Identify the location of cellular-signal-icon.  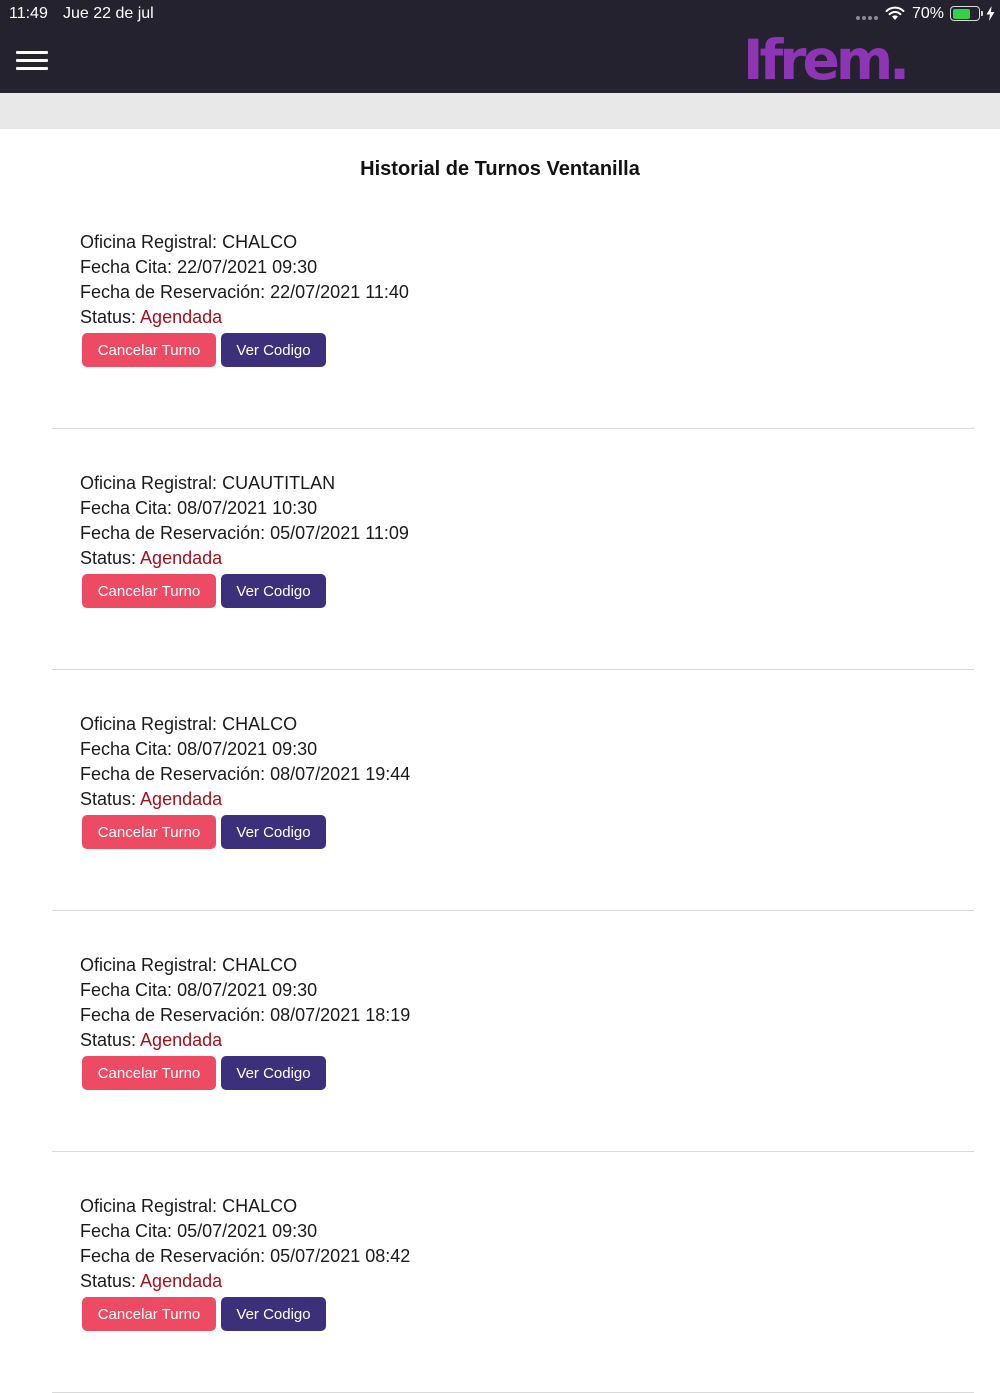
(867, 18).